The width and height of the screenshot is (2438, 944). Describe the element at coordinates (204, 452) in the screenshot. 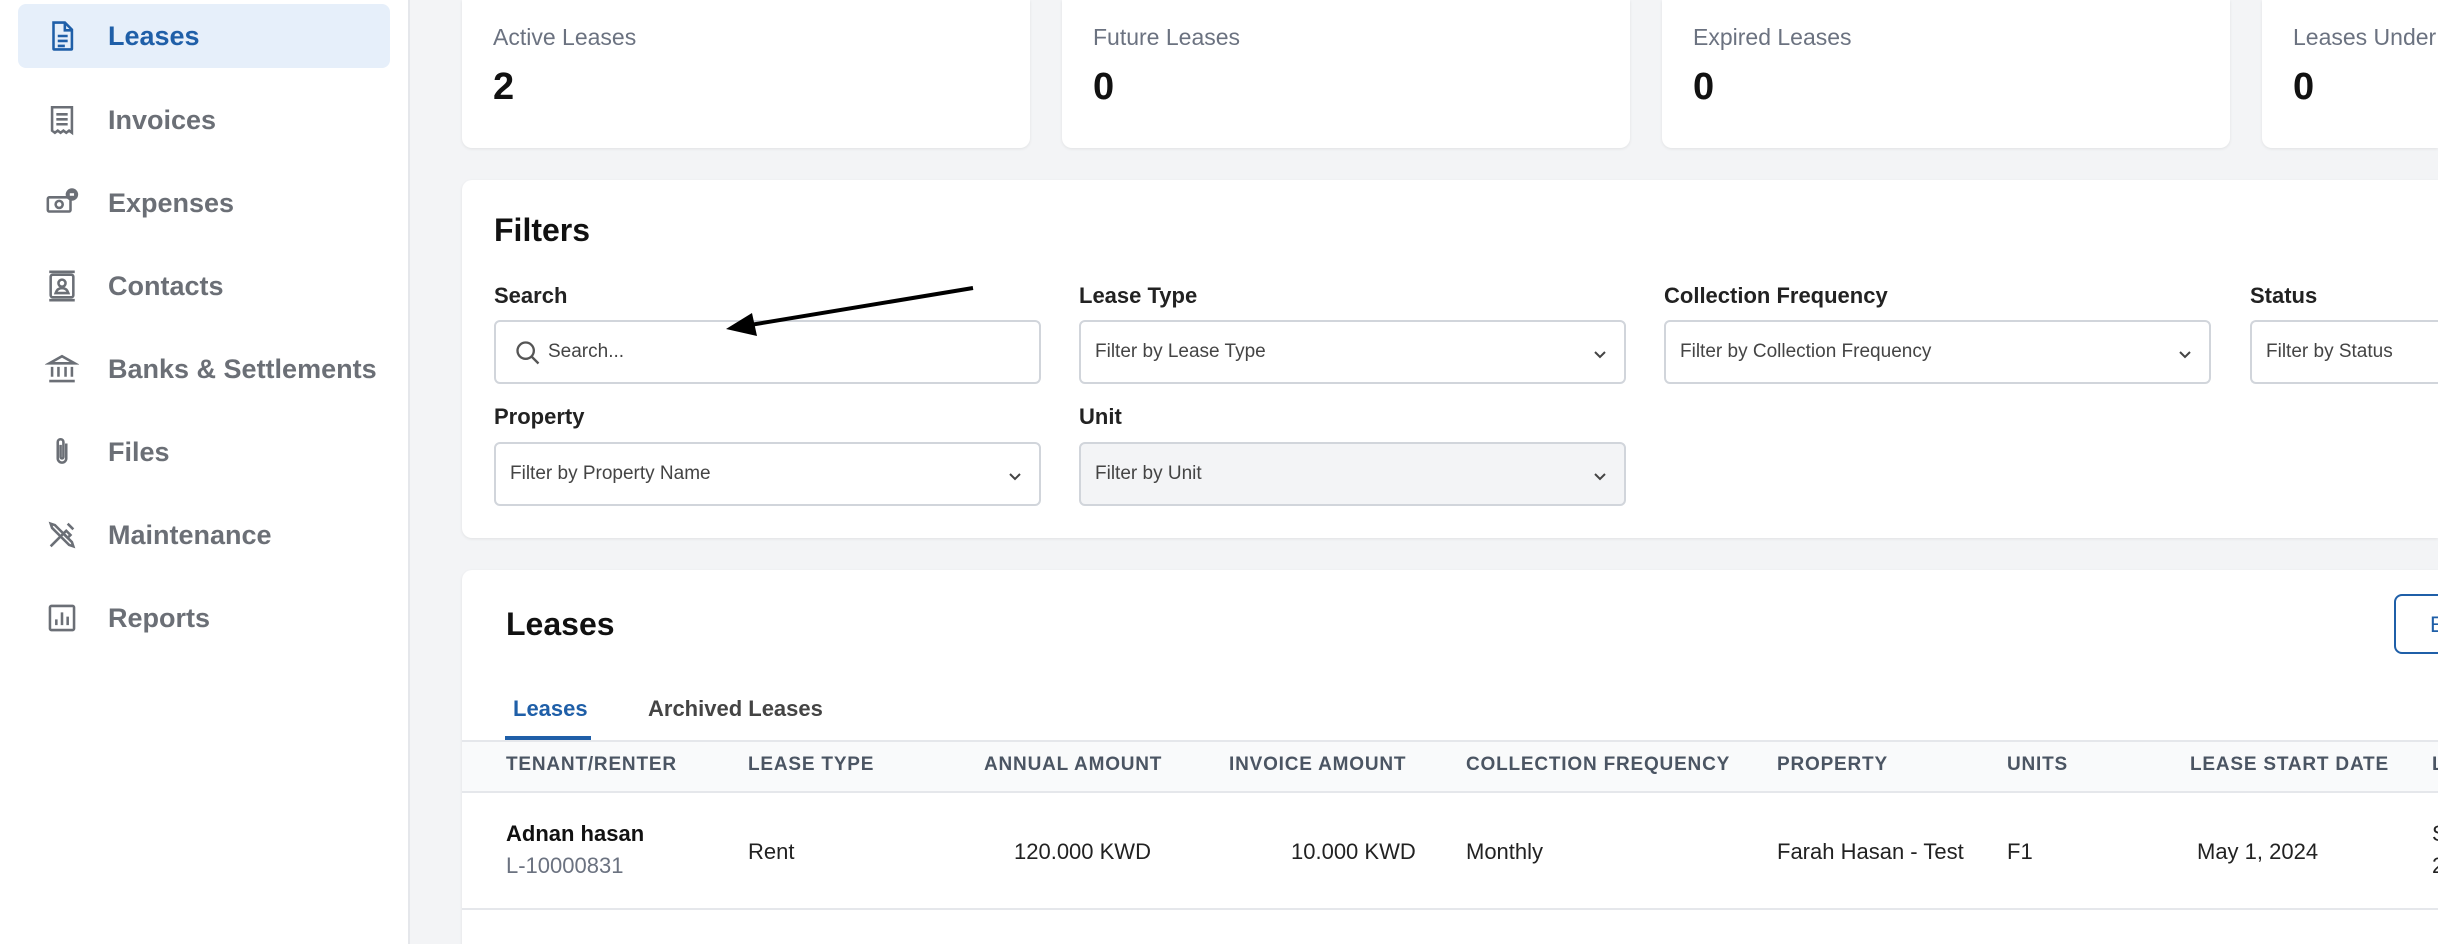

I see `sidebar-item-files: Files` at that location.